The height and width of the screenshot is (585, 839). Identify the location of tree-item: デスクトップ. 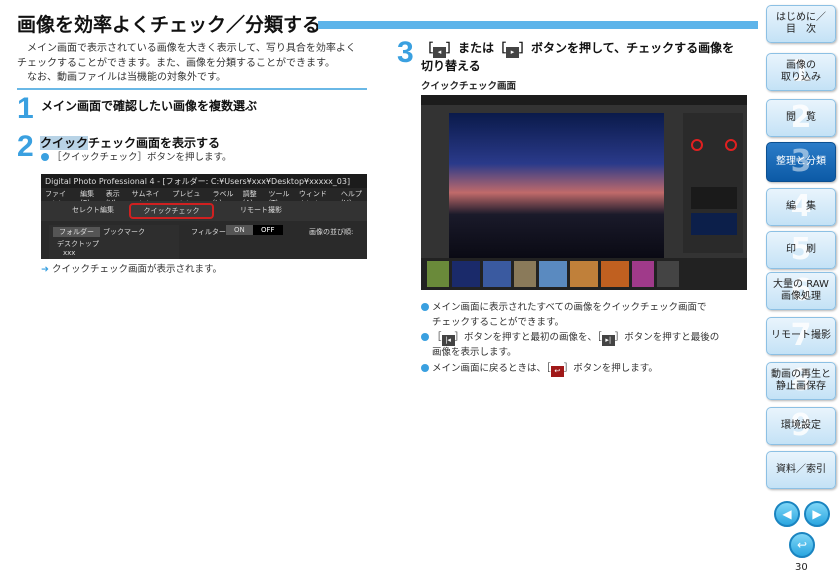
(78, 244).